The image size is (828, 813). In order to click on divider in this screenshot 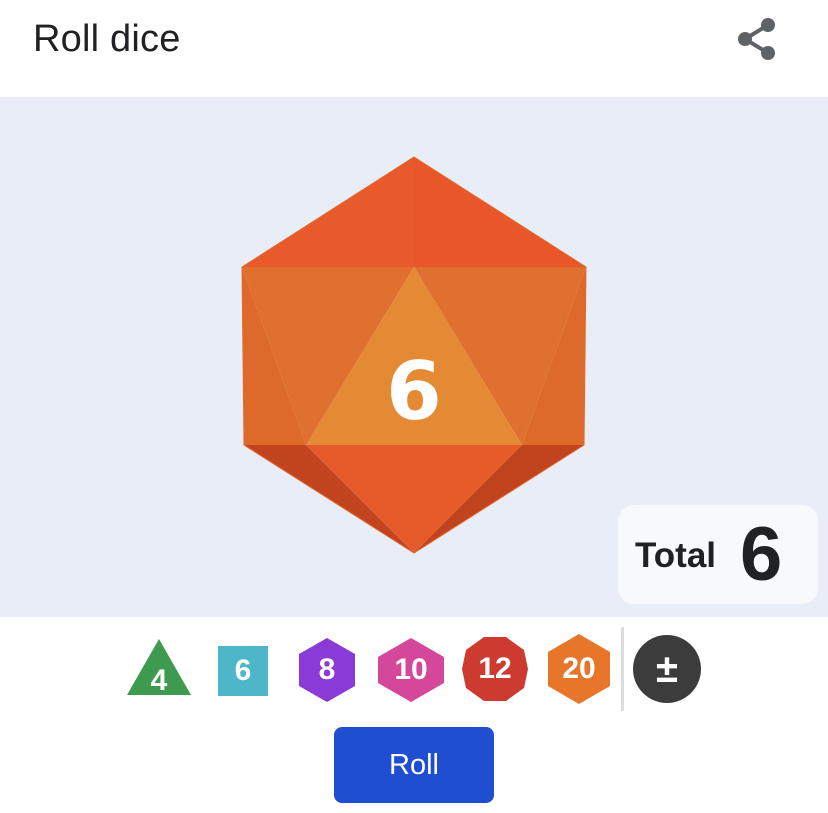, I will do `click(622, 669)`.